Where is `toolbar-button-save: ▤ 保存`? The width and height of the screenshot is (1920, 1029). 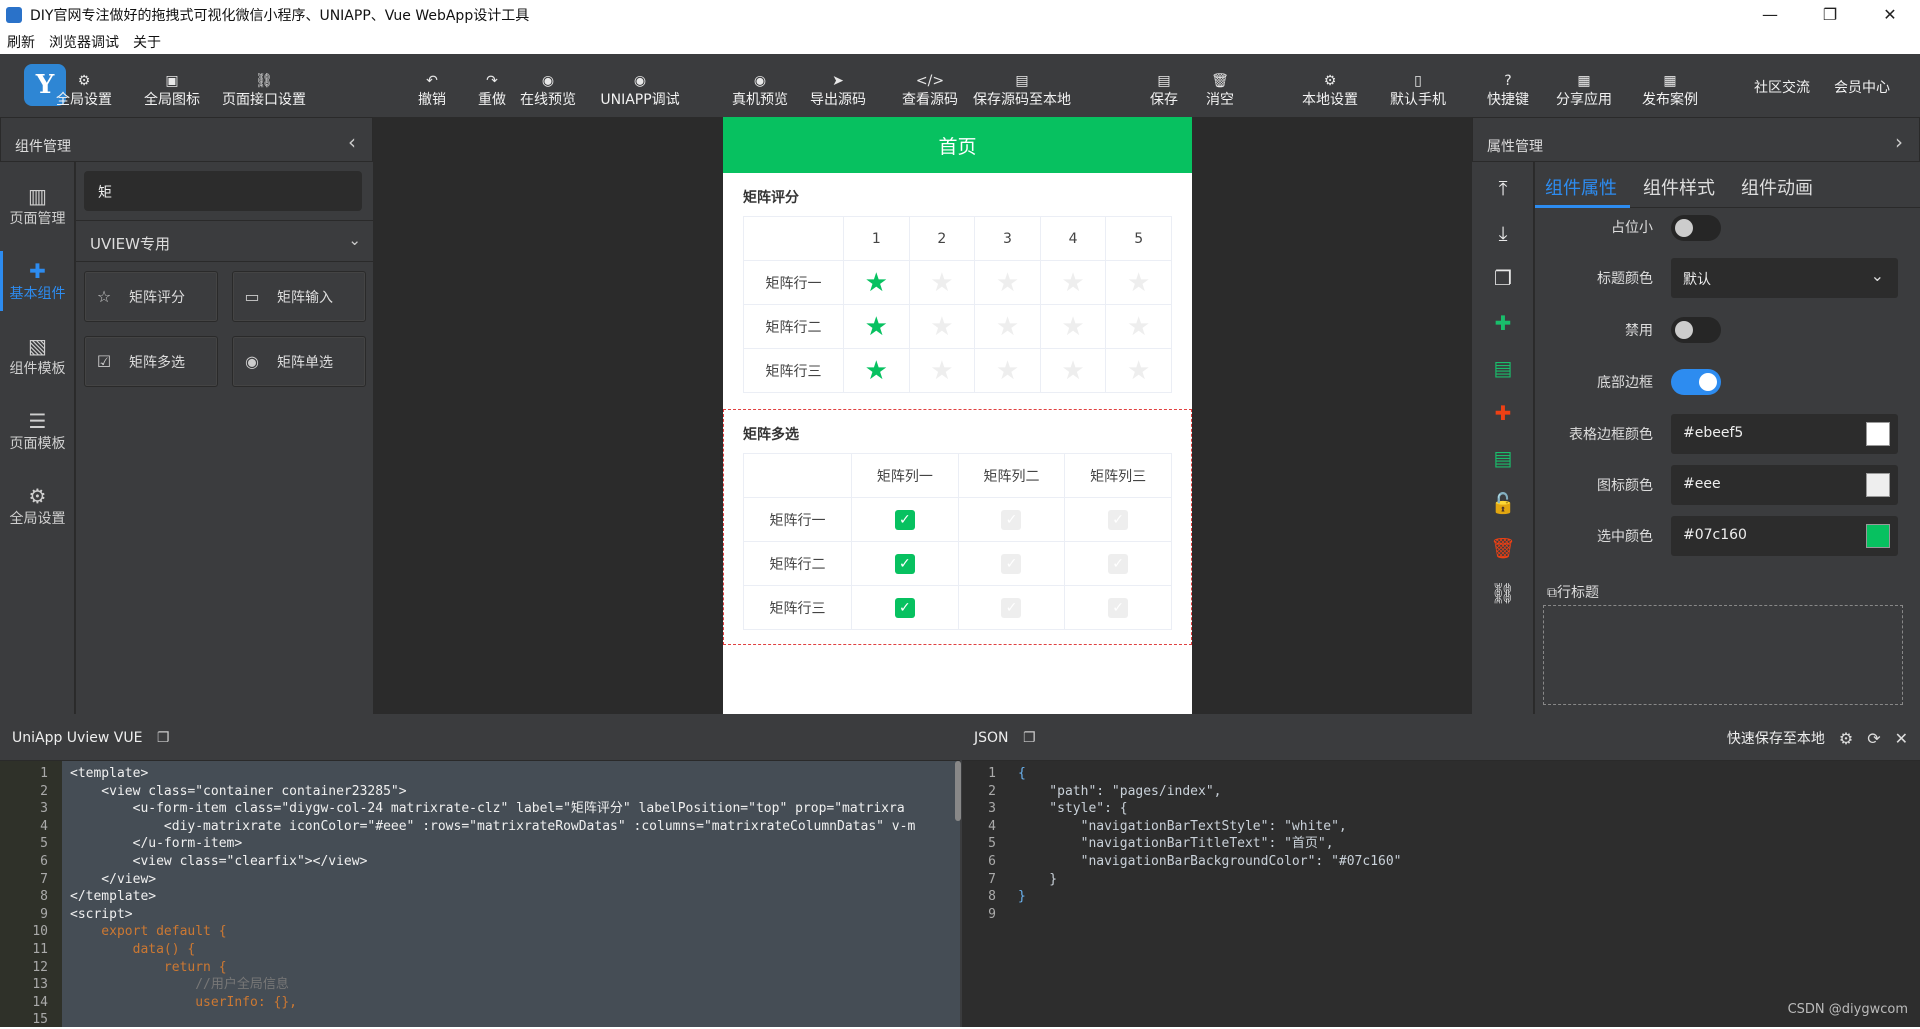 toolbar-button-save: ▤ 保存 is located at coordinates (1164, 87).